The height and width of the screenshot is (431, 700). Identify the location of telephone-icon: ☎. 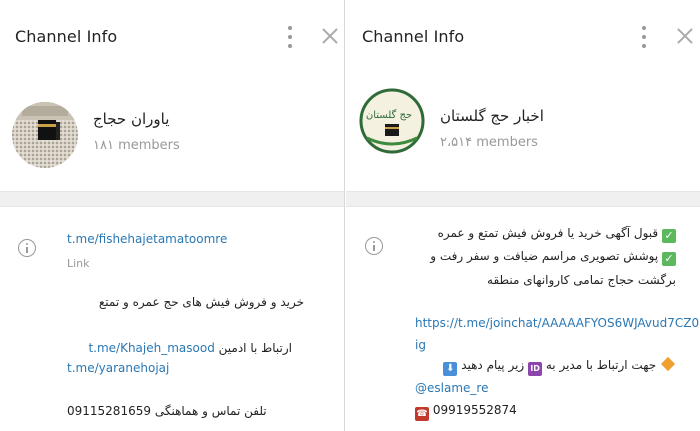
(422, 414).